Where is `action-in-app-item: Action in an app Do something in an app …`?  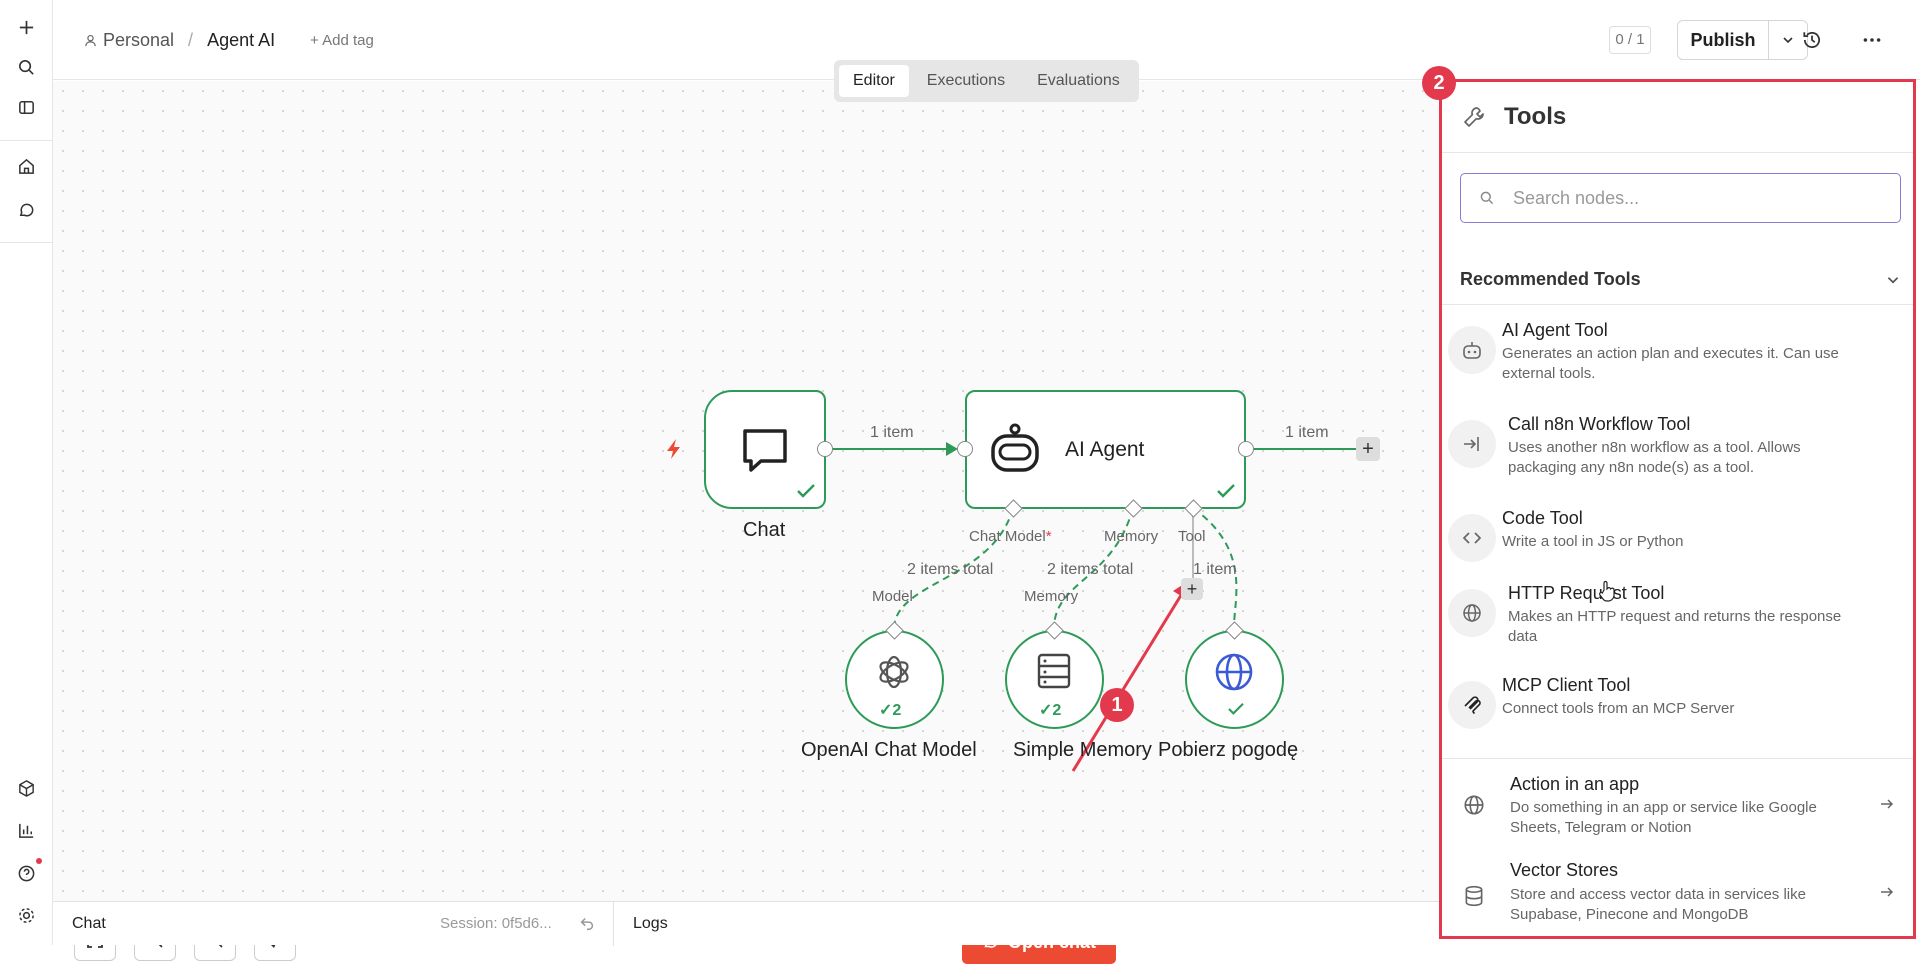 action-in-app-item: Action in an app Do something in an app … is located at coordinates (1677, 804).